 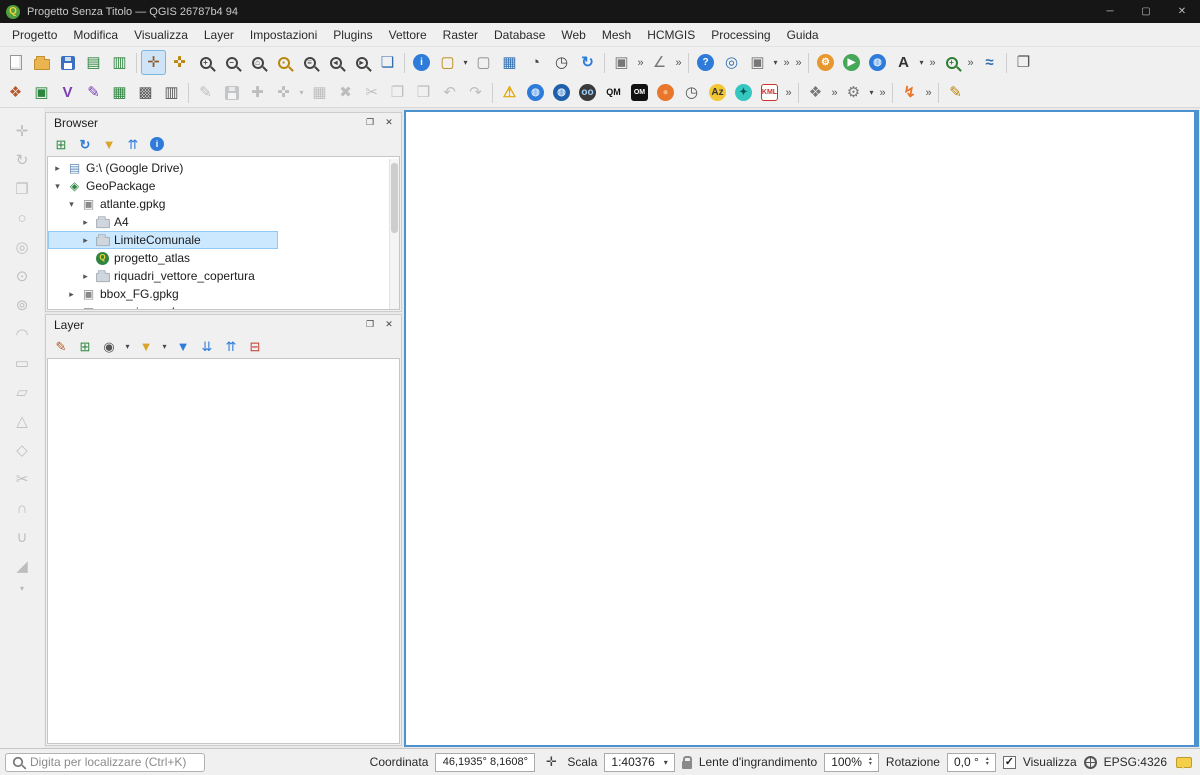 I want to click on new-virtual-layer-icon: ▩, so click(x=145, y=92).